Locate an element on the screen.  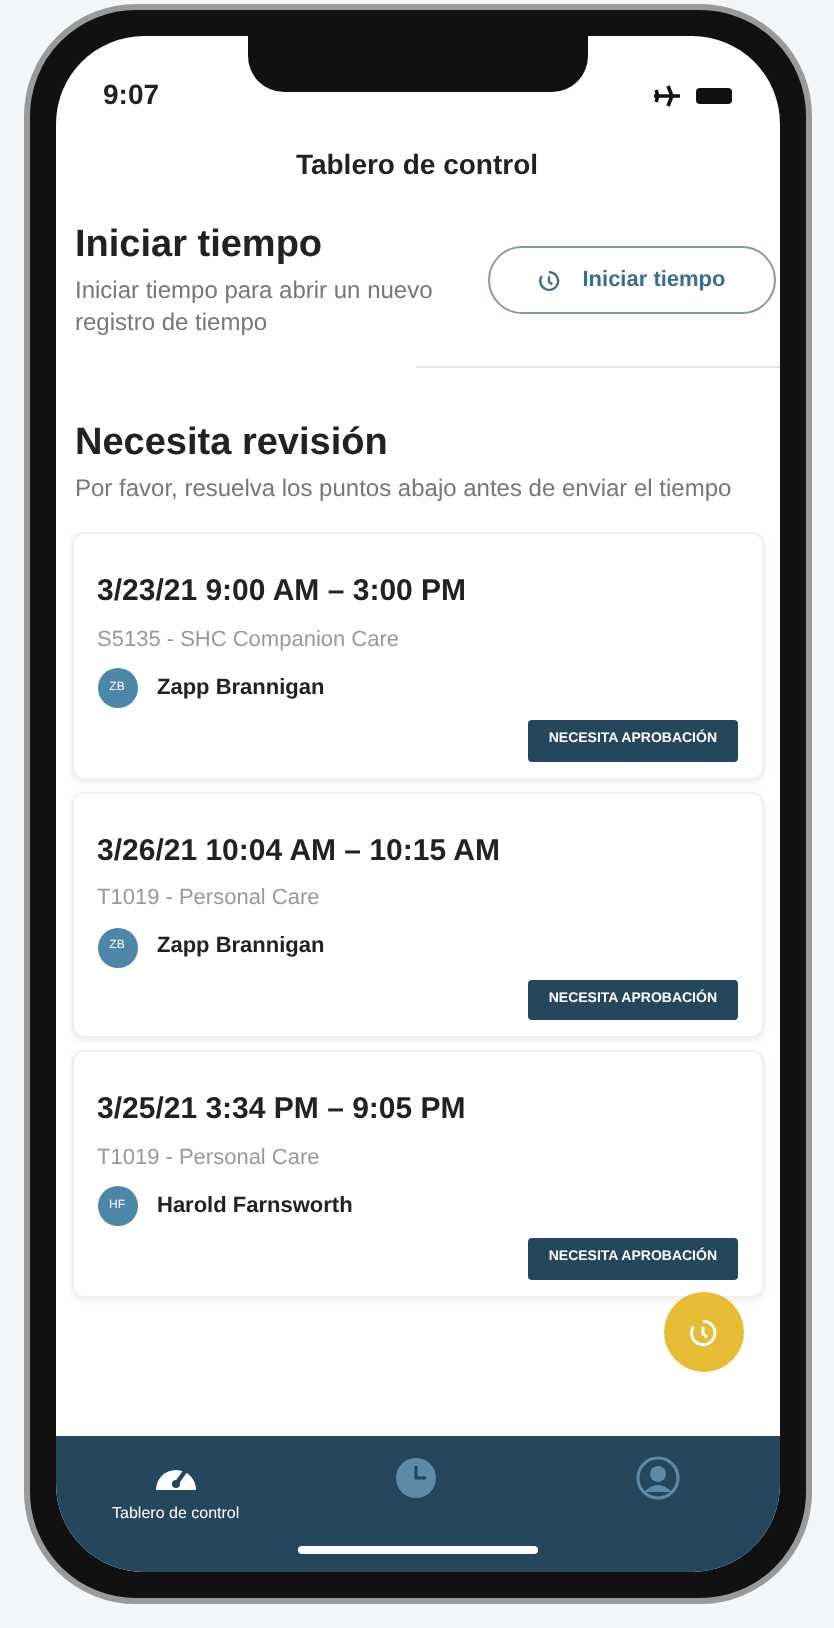
section-description: Iniciar tiempo para abrir un nuevo registro de tiempo is located at coordinates (255, 306).